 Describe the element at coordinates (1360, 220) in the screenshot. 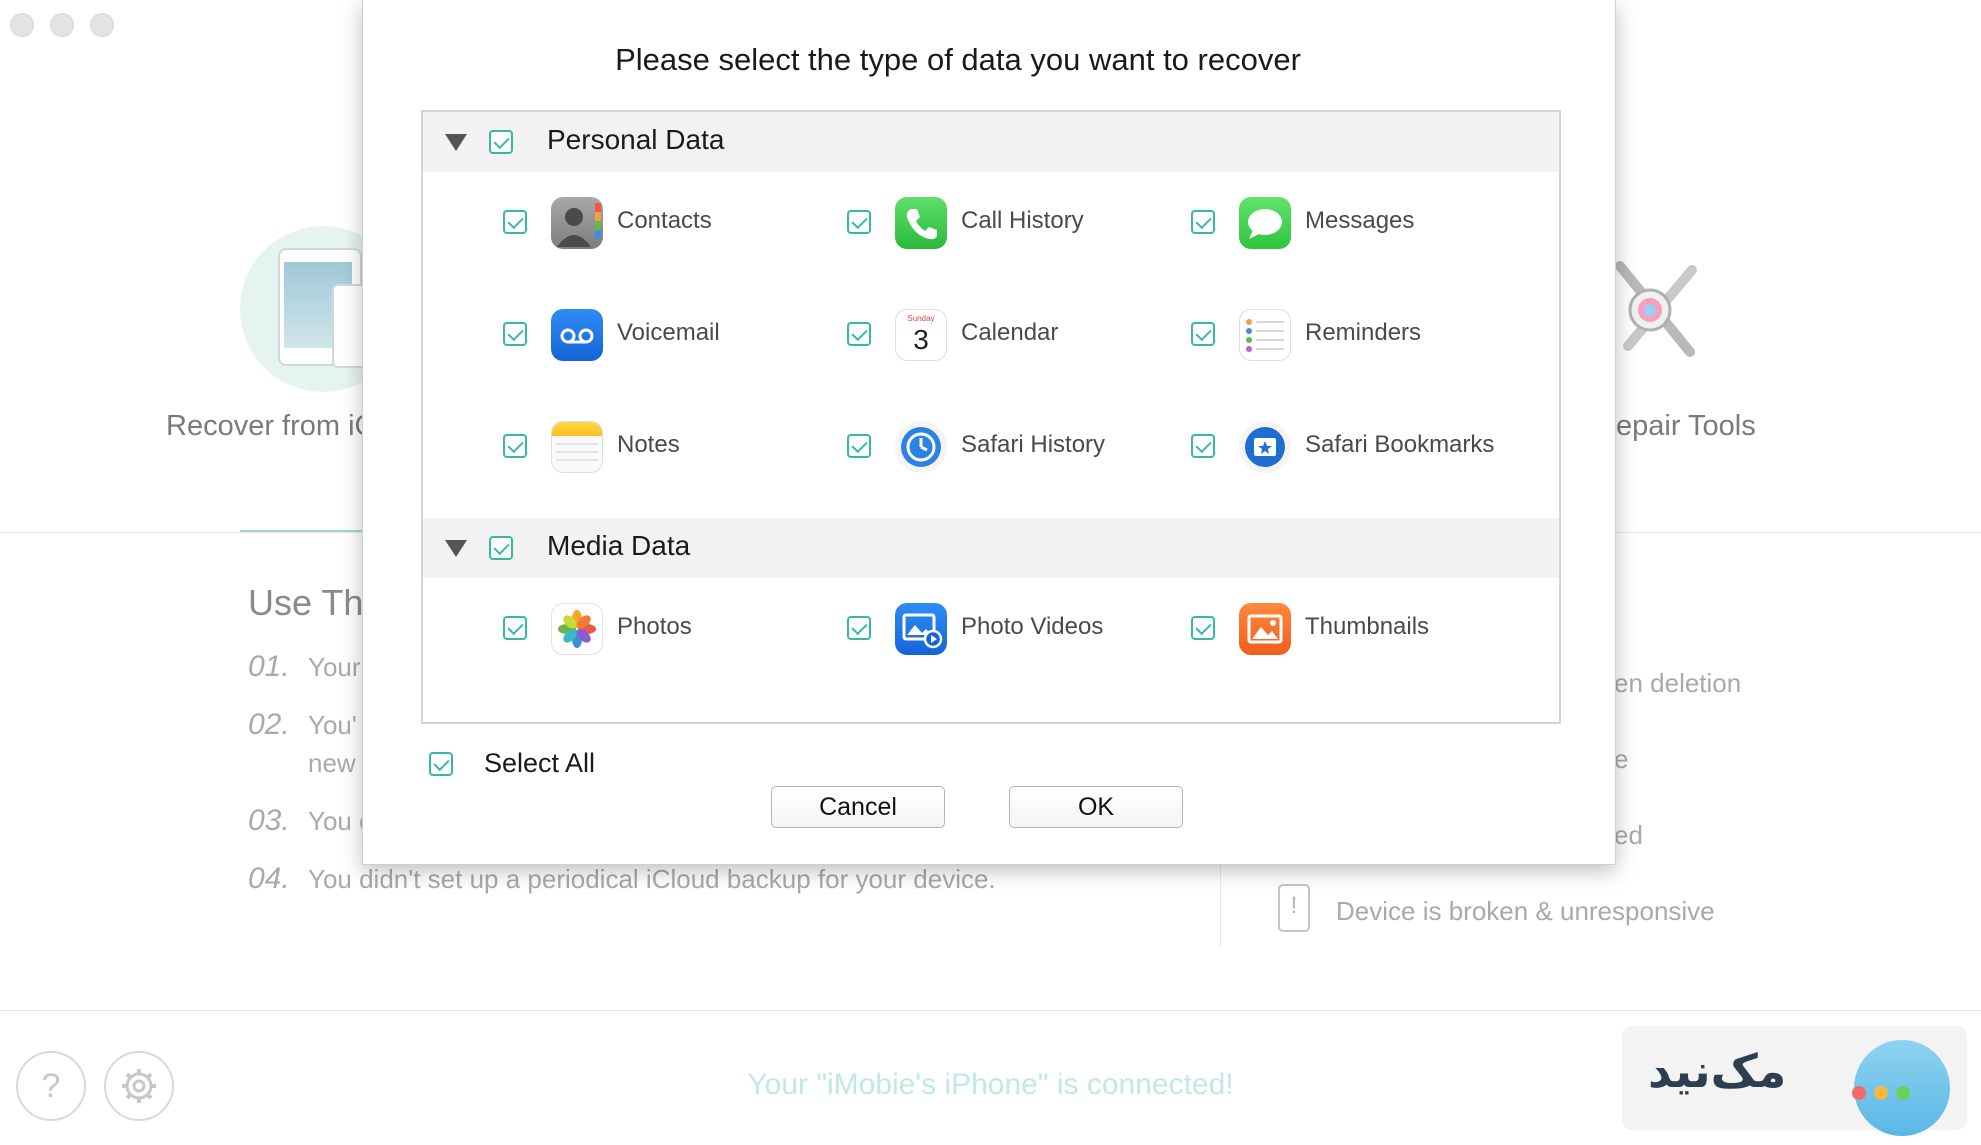

I see `item-label: Messages` at that location.